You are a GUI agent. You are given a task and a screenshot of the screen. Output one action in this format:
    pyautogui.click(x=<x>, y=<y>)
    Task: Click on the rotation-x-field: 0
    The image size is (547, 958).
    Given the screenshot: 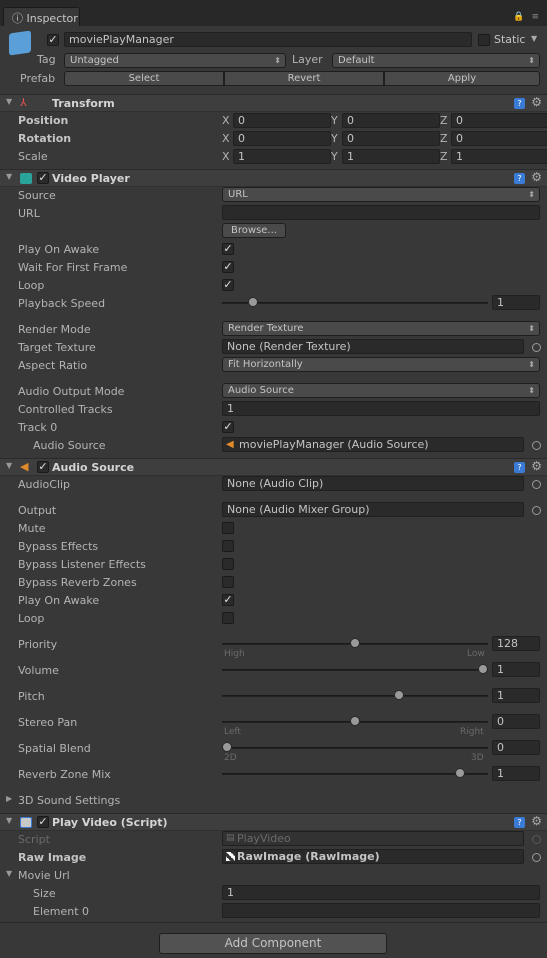 What is the action you would take?
    pyautogui.click(x=282, y=138)
    